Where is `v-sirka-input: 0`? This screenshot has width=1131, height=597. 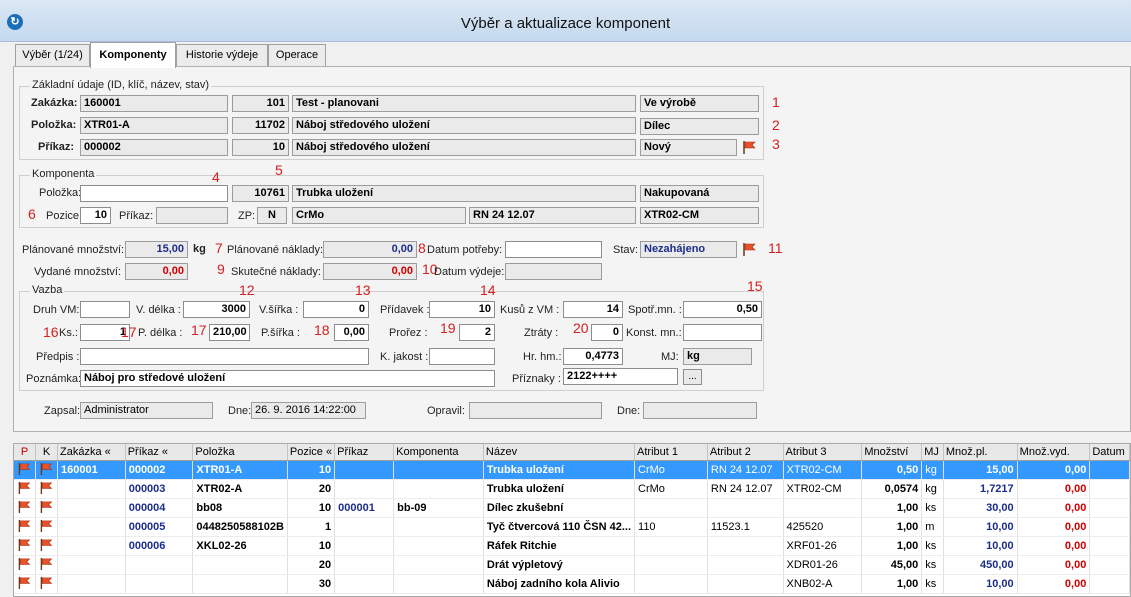
v-sirka-input: 0 is located at coordinates (336, 309).